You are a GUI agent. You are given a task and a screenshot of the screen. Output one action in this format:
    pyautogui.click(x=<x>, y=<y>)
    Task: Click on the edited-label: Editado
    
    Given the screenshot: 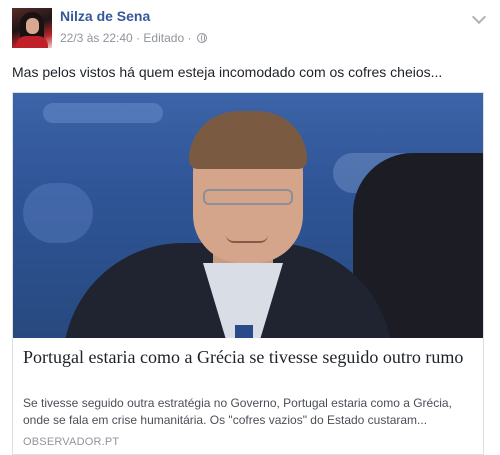 What is the action you would take?
    pyautogui.click(x=163, y=38)
    